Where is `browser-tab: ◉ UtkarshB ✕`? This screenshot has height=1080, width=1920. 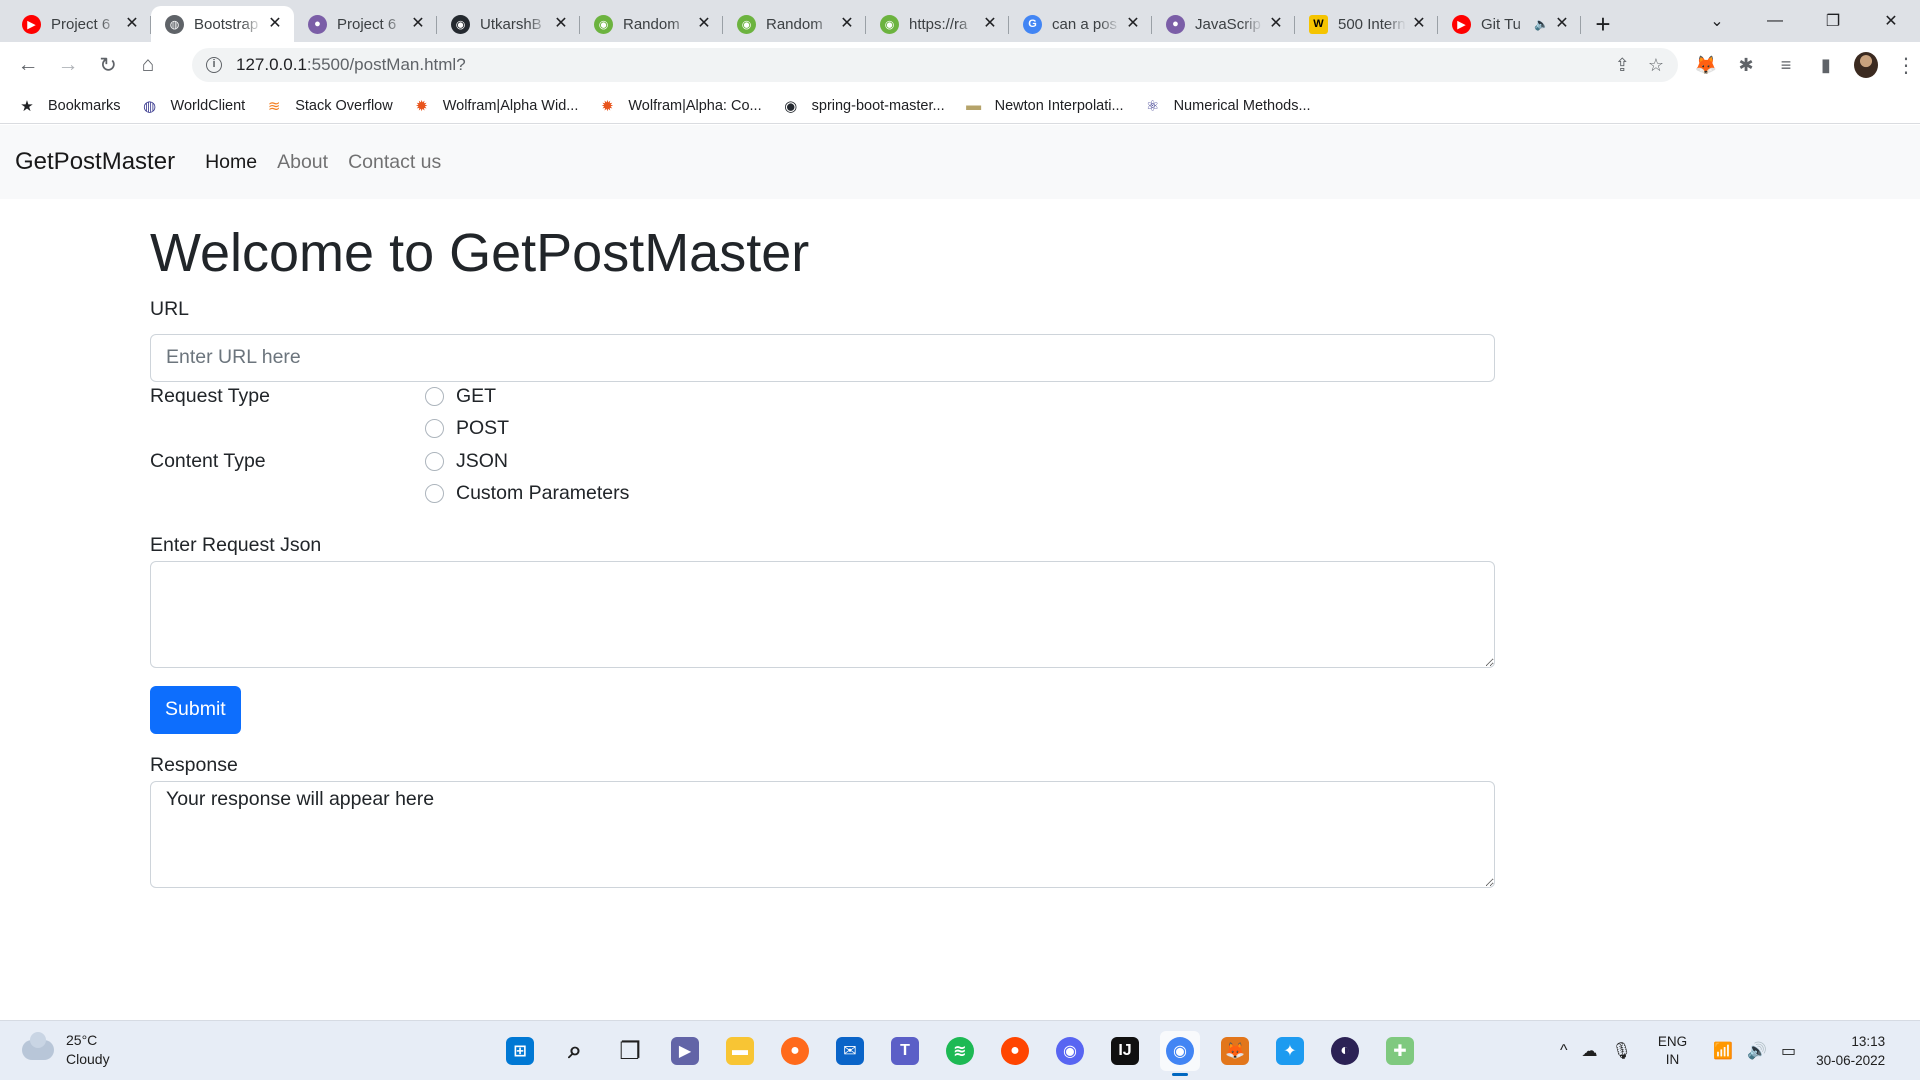 browser-tab: ◉ UtkarshB ✕ is located at coordinates (508, 24).